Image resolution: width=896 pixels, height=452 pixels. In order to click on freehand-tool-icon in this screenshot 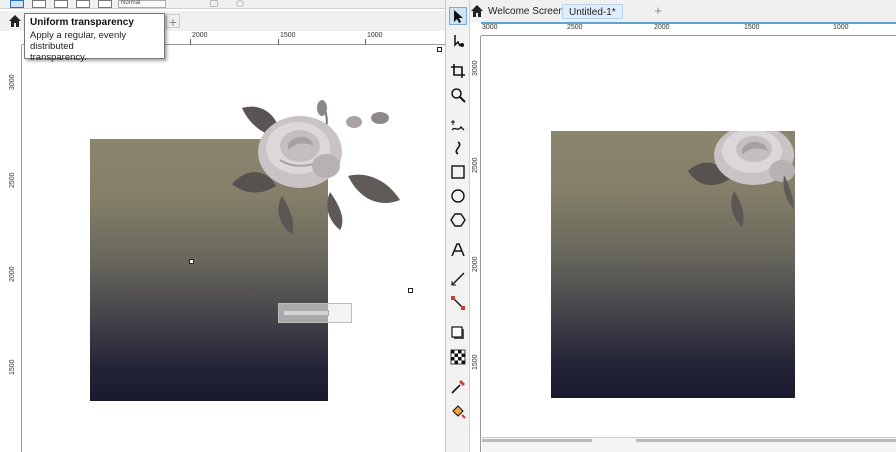, I will do `click(458, 126)`.